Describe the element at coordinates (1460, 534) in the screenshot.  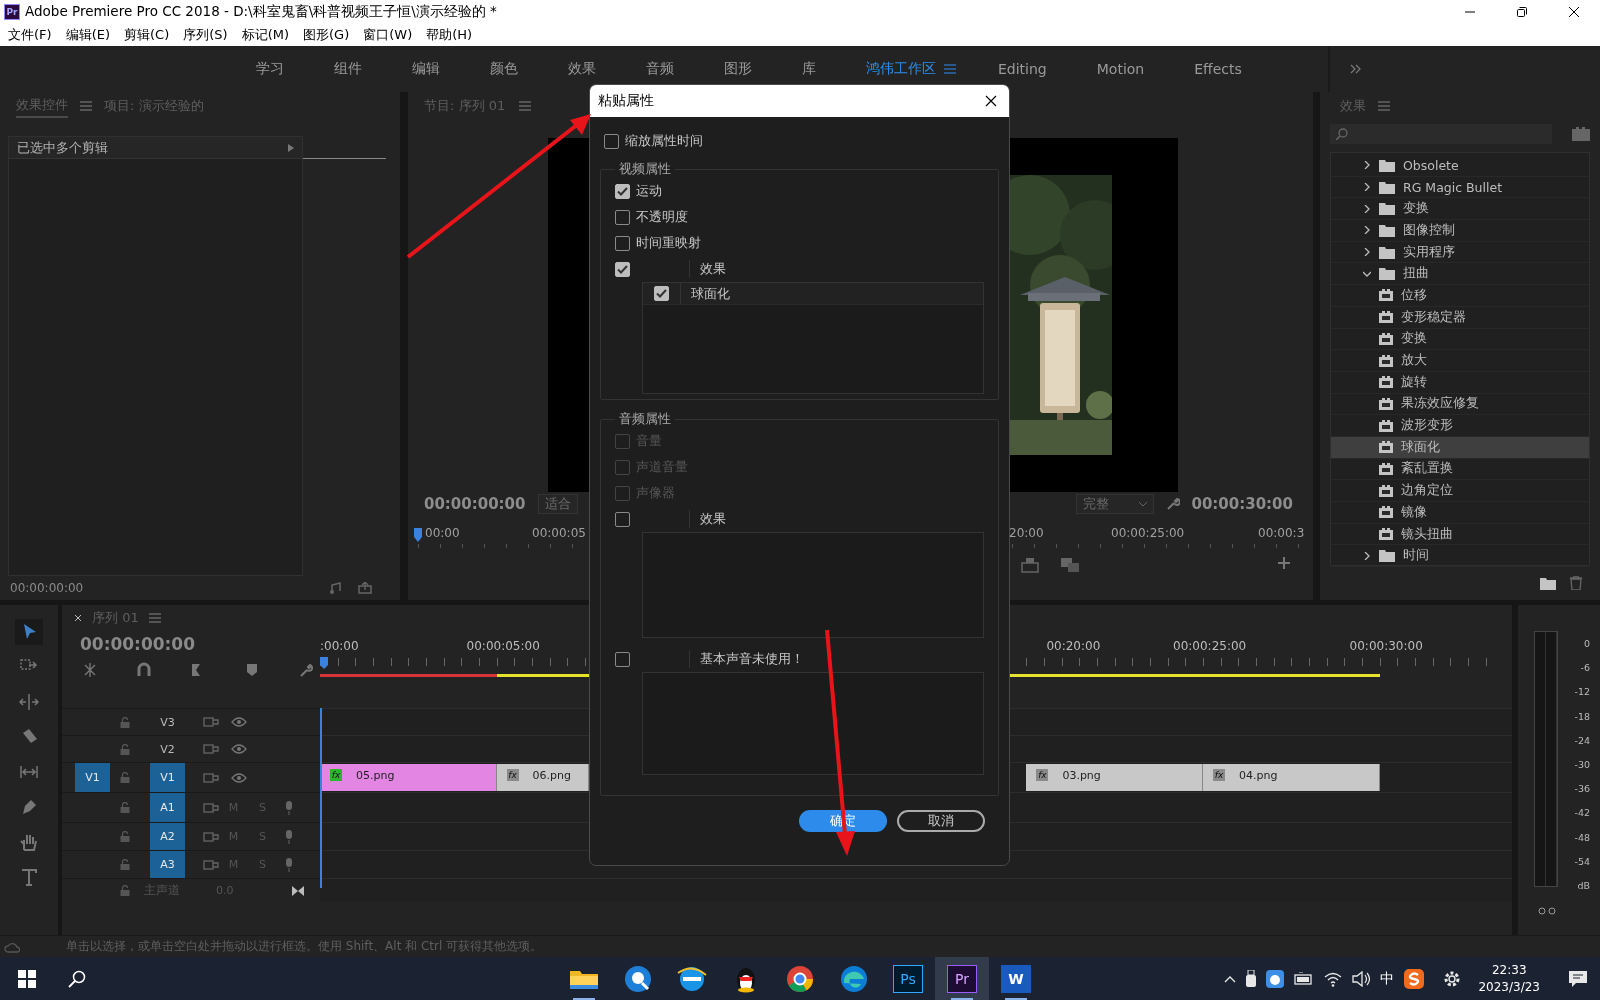
I see `tree-item: 镜头扭曲` at that location.